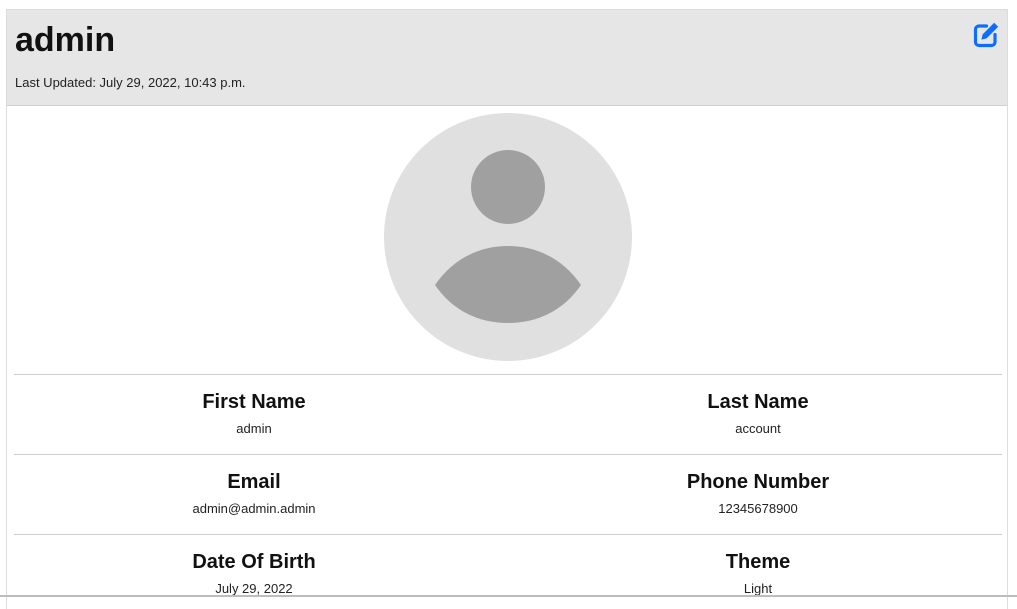 The width and height of the screenshot is (1017, 609). What do you see at coordinates (758, 402) in the screenshot?
I see `last-name-label: Last Name` at bounding box center [758, 402].